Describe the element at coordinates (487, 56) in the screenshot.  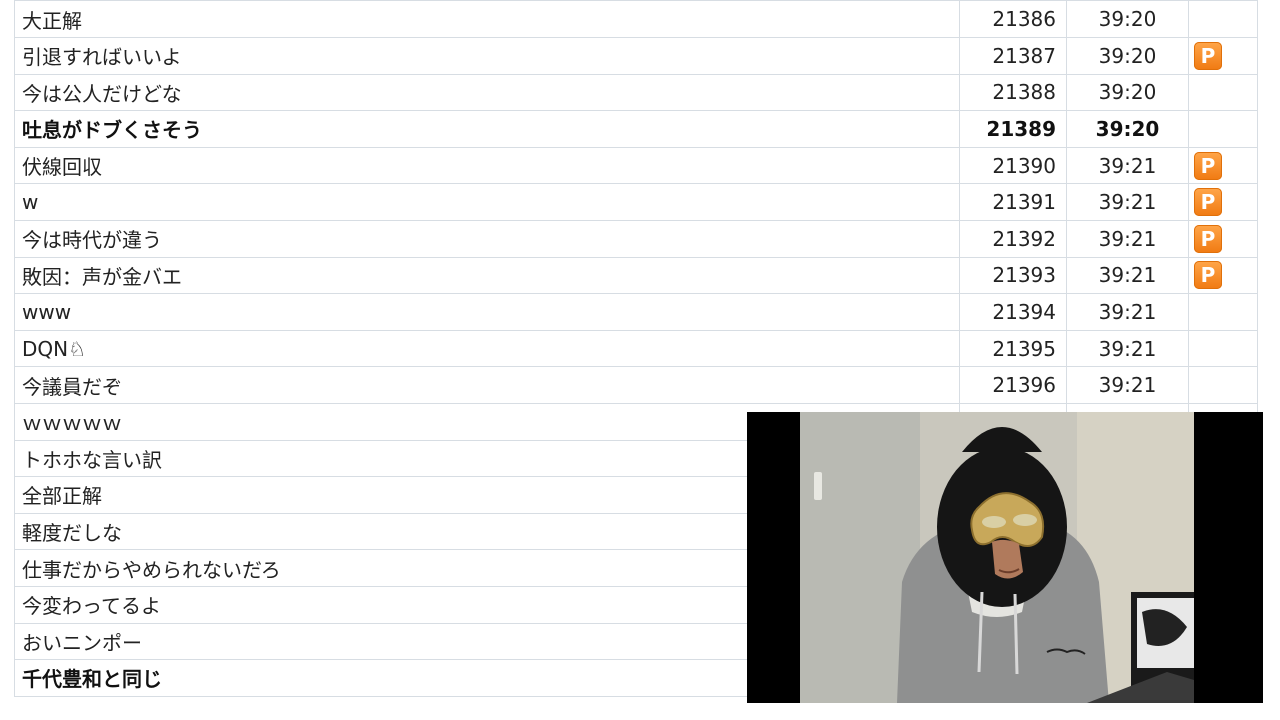
I see `comment-text: 引退すればいいよ` at that location.